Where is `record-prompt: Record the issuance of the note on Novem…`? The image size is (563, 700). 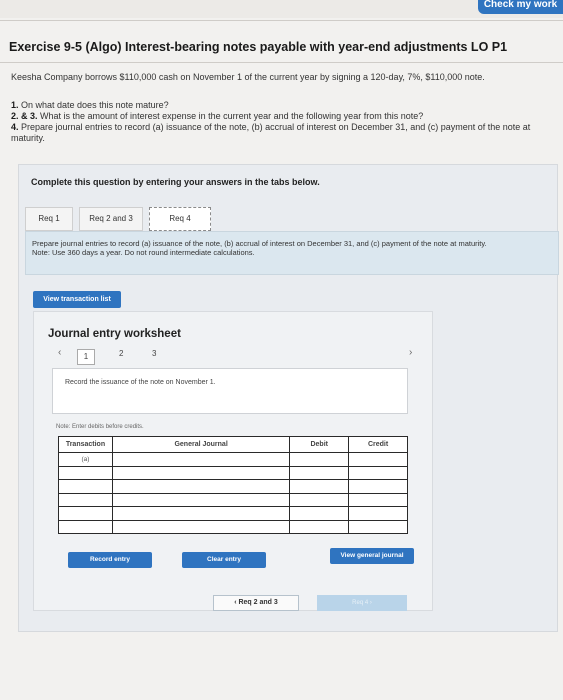
record-prompt: Record the issuance of the note on Novem… is located at coordinates (140, 382).